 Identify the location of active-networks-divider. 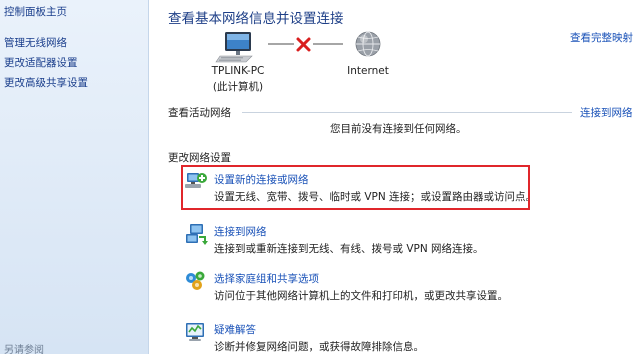
(407, 112).